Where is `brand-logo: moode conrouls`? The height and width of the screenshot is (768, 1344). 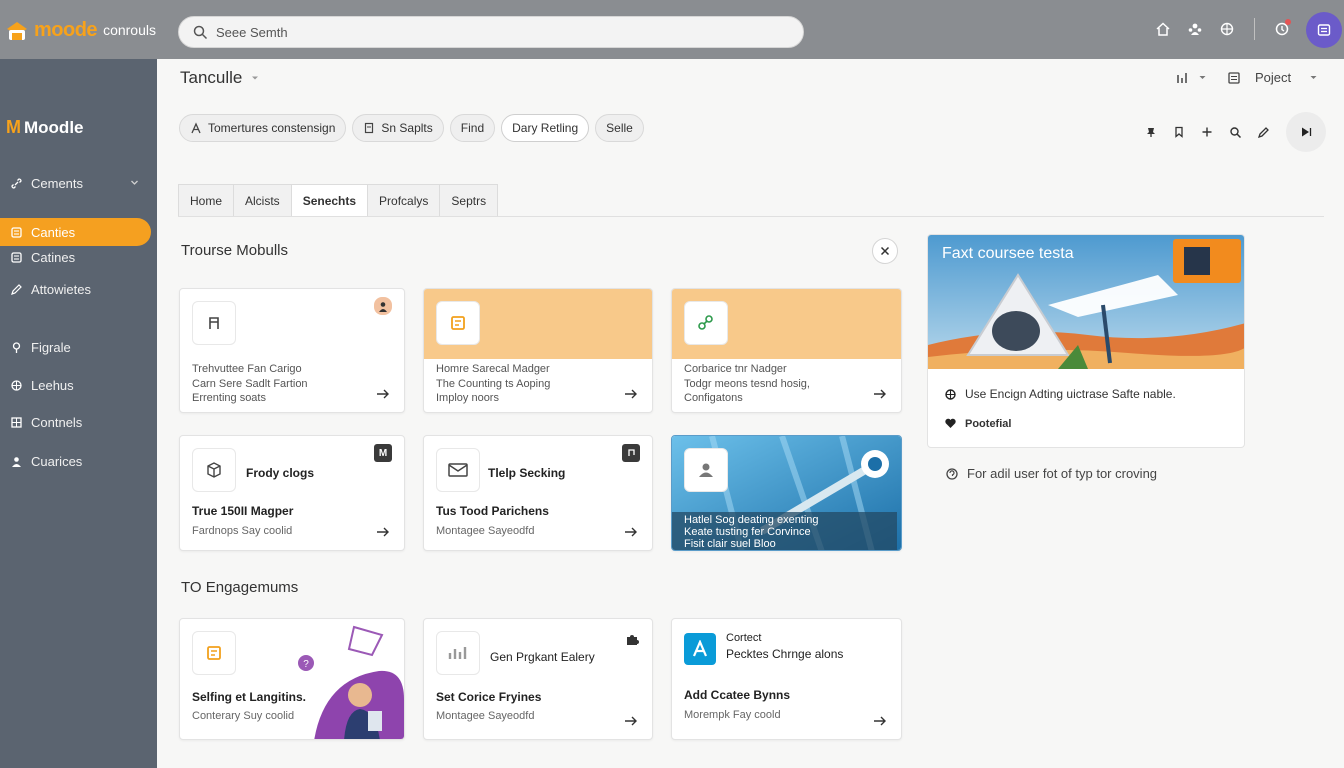 brand-logo: moode conrouls is located at coordinates (80, 30).